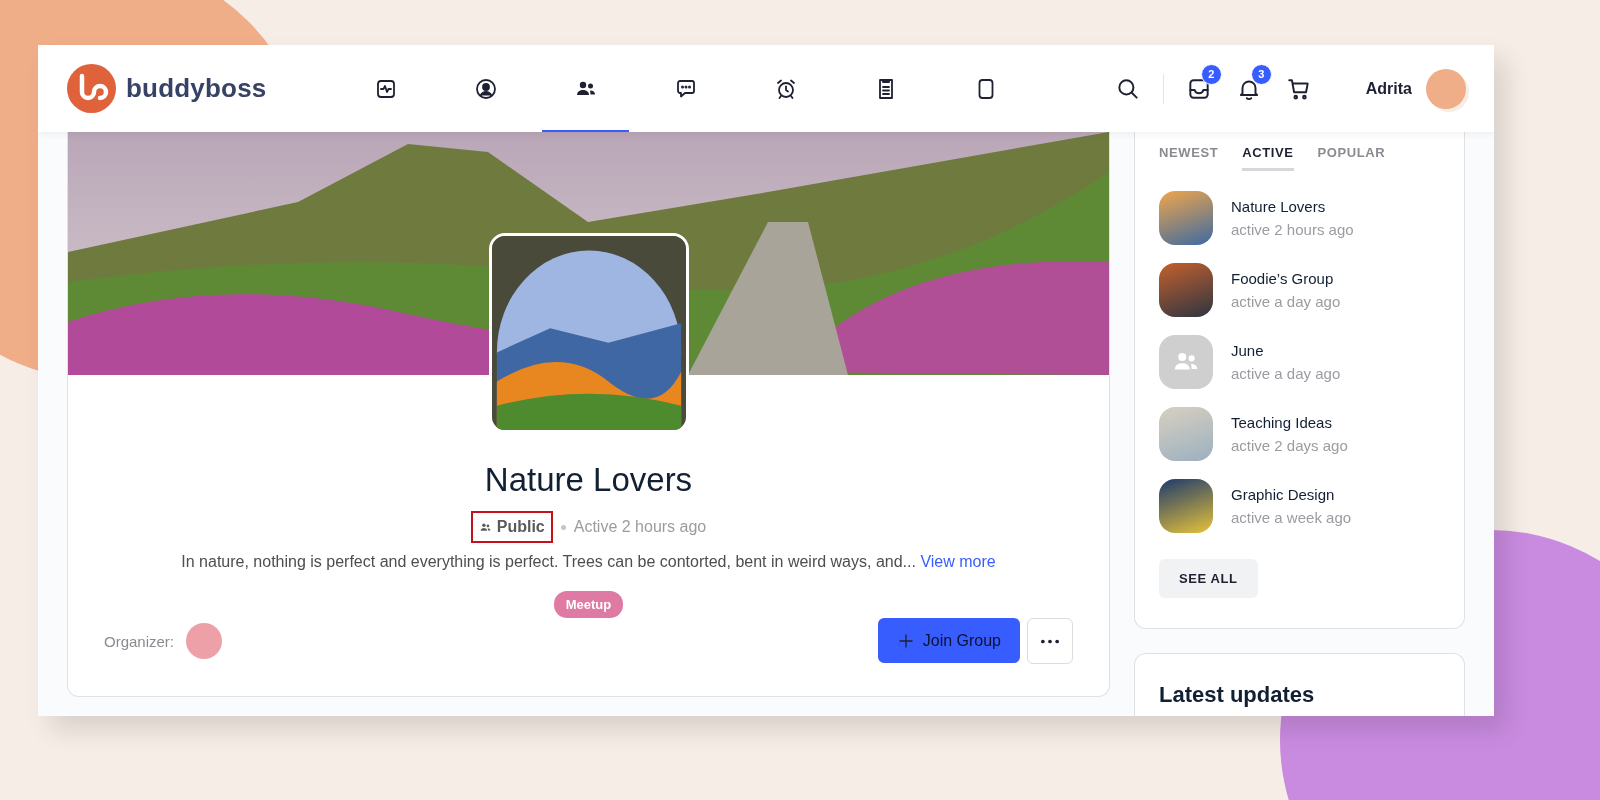 The height and width of the screenshot is (800, 1600). What do you see at coordinates (1208, 578) in the screenshot?
I see `see-all-button: SEE ALL` at bounding box center [1208, 578].